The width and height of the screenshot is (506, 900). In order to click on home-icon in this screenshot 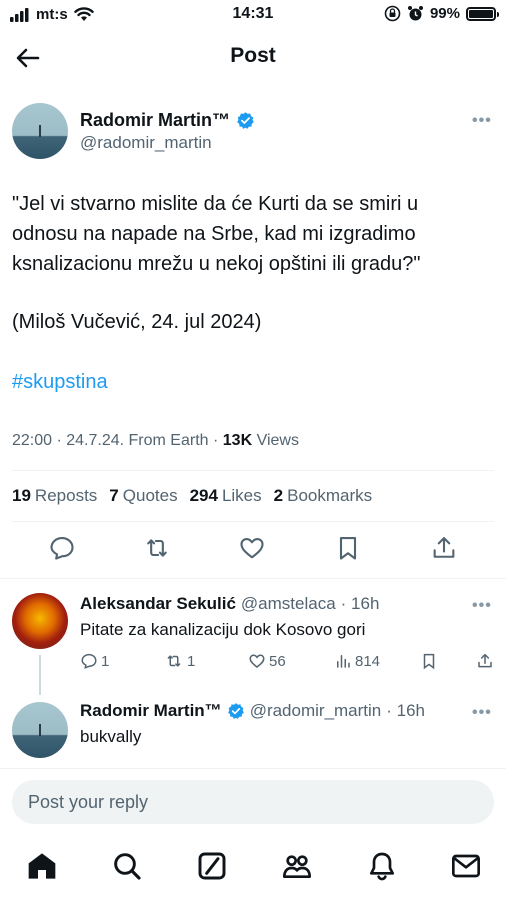, I will do `click(42, 866)`.